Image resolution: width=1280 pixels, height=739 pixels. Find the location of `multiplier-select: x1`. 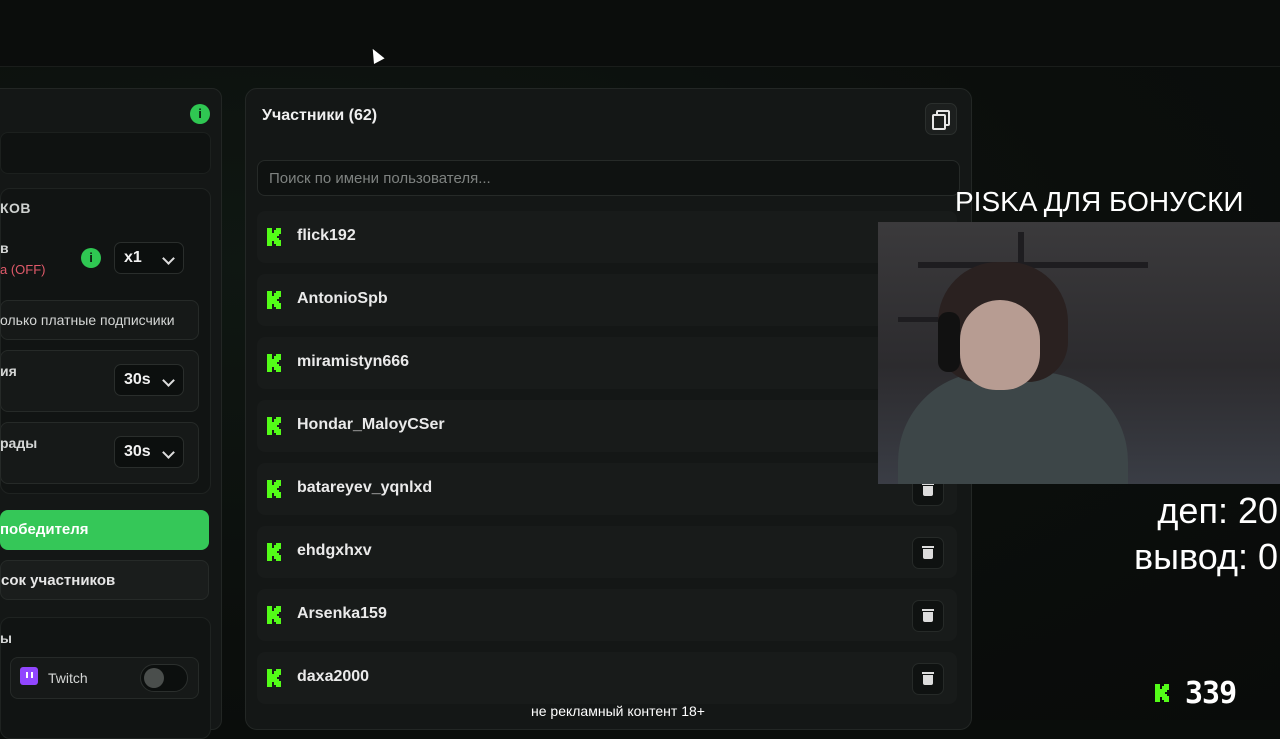

multiplier-select: x1 is located at coordinates (149, 258).